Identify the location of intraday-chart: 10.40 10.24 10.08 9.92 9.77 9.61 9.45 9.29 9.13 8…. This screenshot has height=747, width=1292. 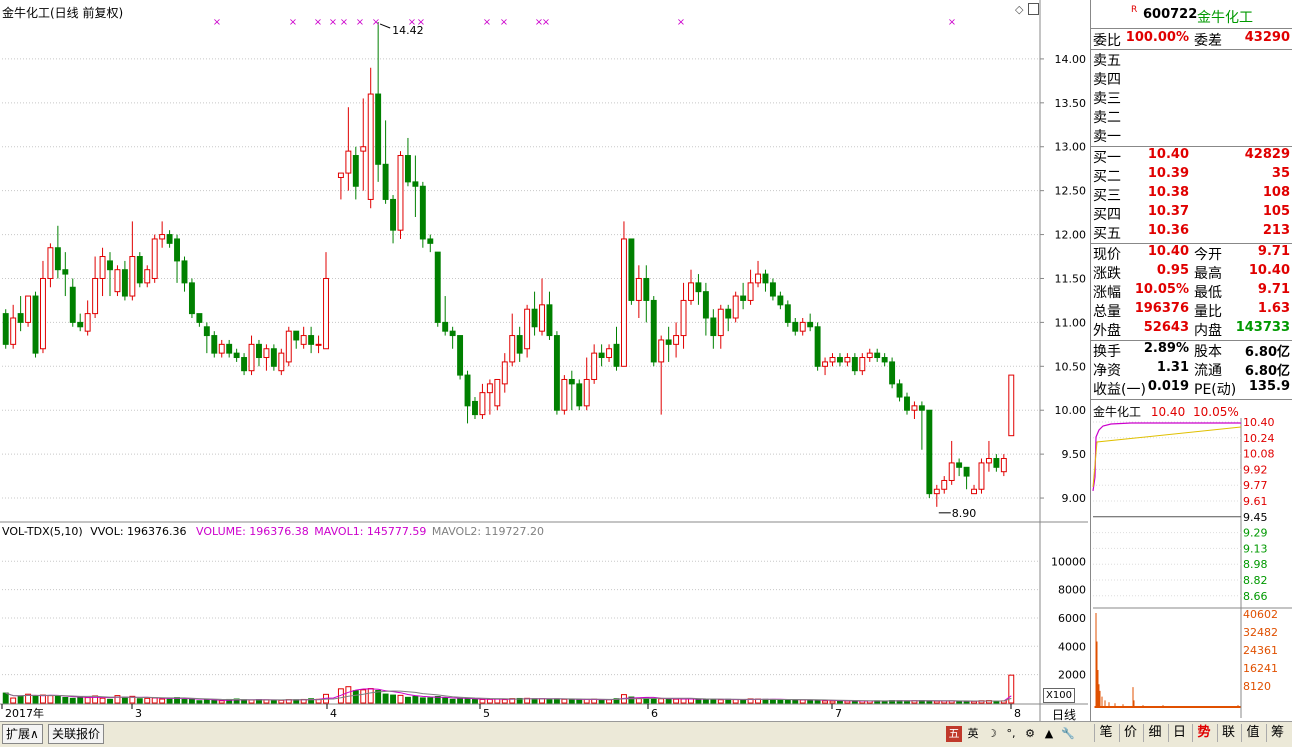
(1191, 568).